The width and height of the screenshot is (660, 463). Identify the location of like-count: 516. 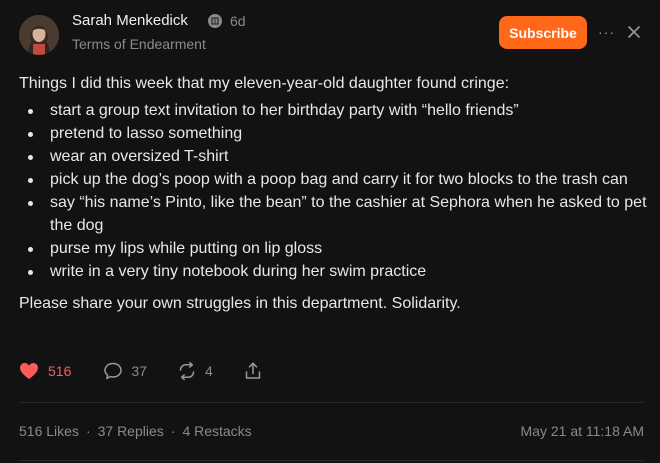
(60, 371).